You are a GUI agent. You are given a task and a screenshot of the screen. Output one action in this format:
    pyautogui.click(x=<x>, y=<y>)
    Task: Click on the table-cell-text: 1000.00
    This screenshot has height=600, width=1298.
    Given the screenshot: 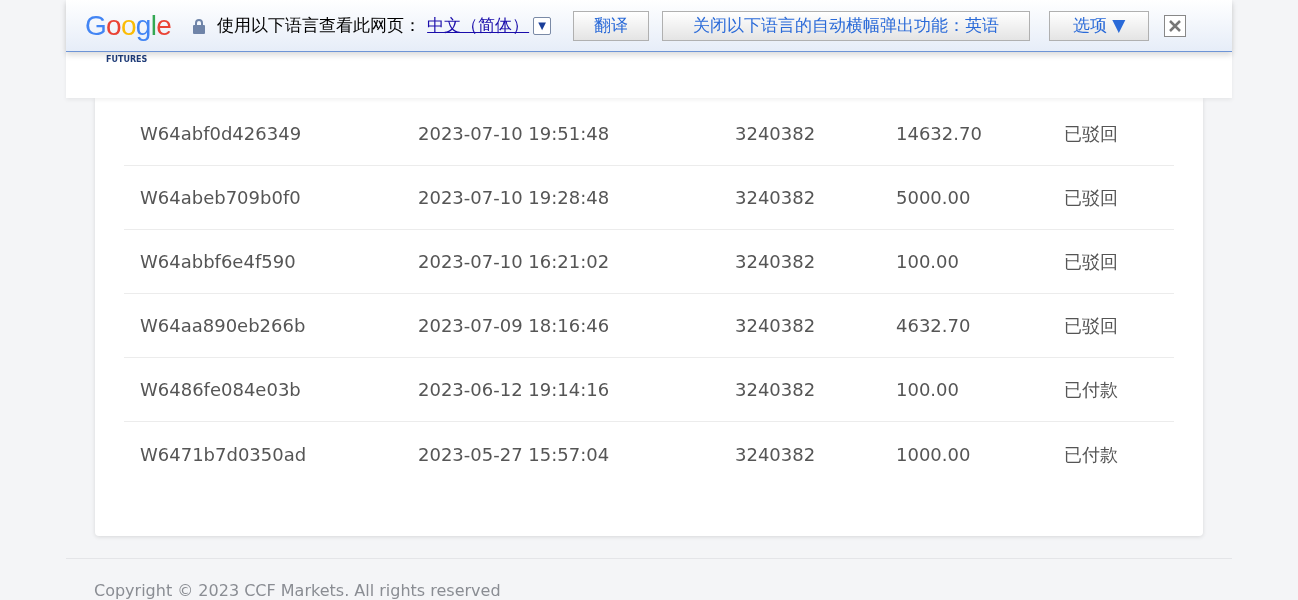 What is the action you would take?
    pyautogui.click(x=934, y=454)
    